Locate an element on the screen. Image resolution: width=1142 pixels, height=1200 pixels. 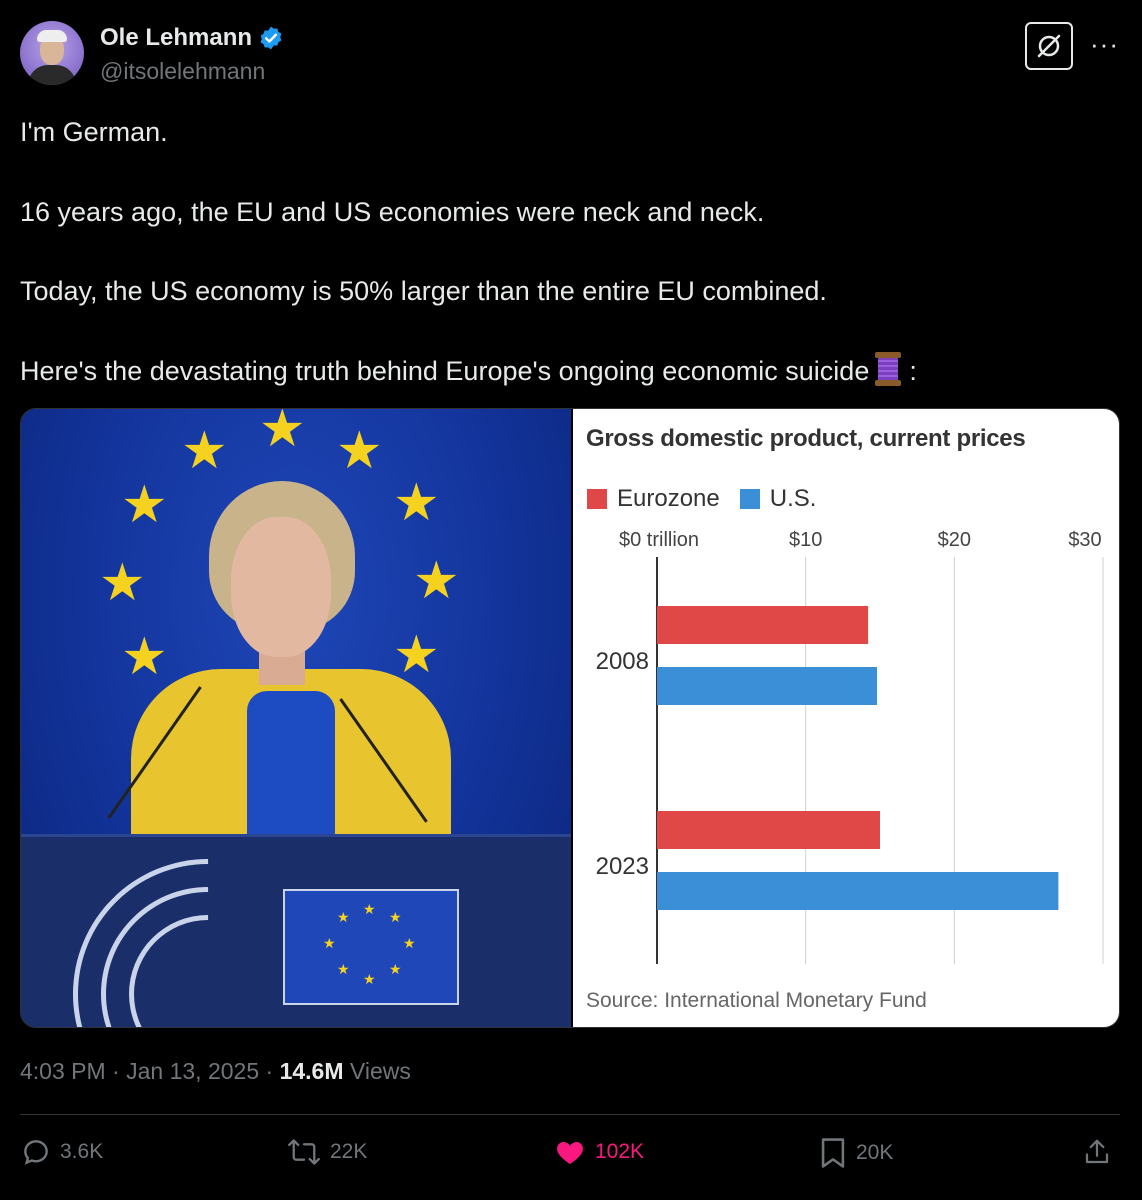
author-name-row: Ole Lehmann is located at coordinates (192, 38).